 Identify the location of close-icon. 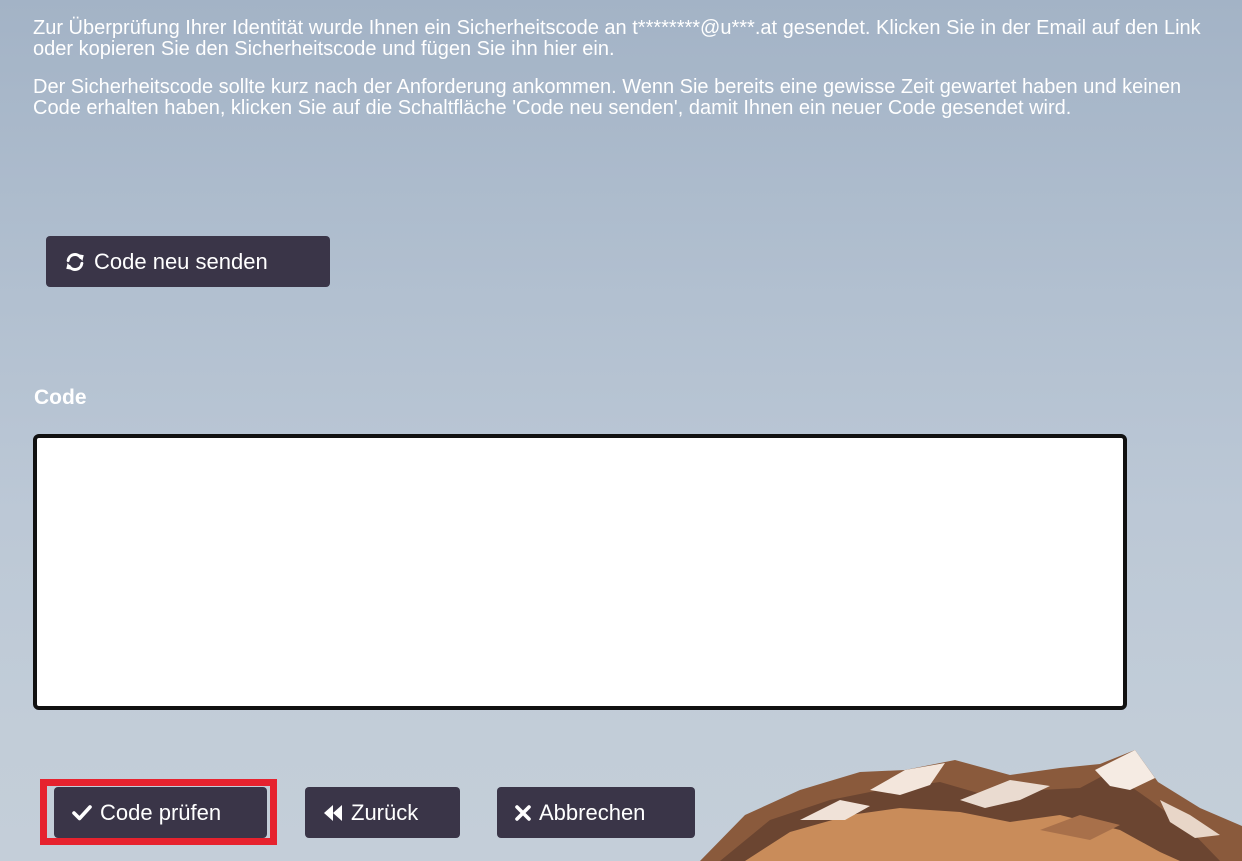
(523, 812).